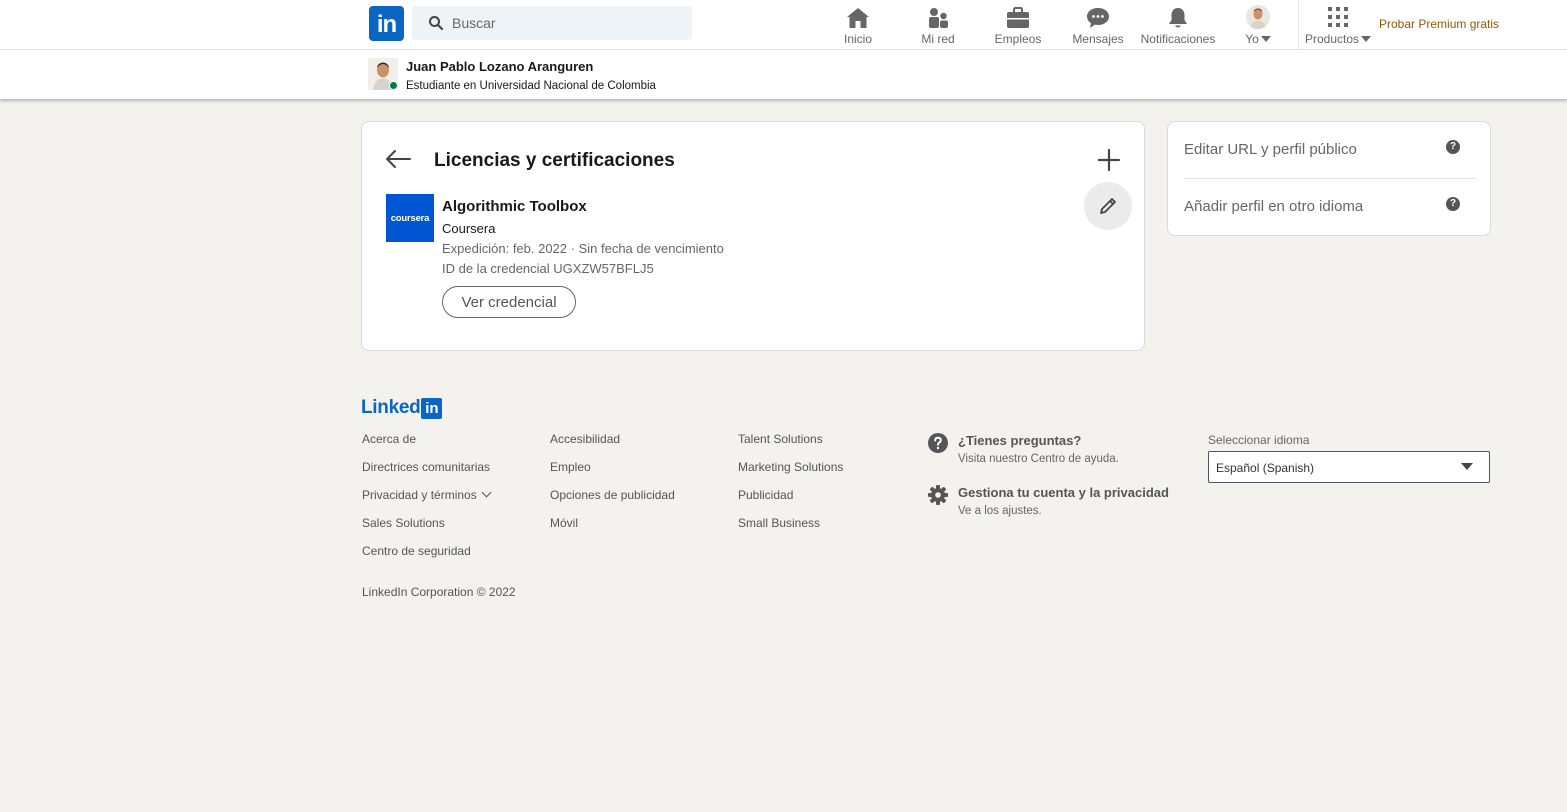 Image resolution: width=1567 pixels, height=812 pixels. I want to click on footer-link: Centro de seguridad, so click(426, 558).